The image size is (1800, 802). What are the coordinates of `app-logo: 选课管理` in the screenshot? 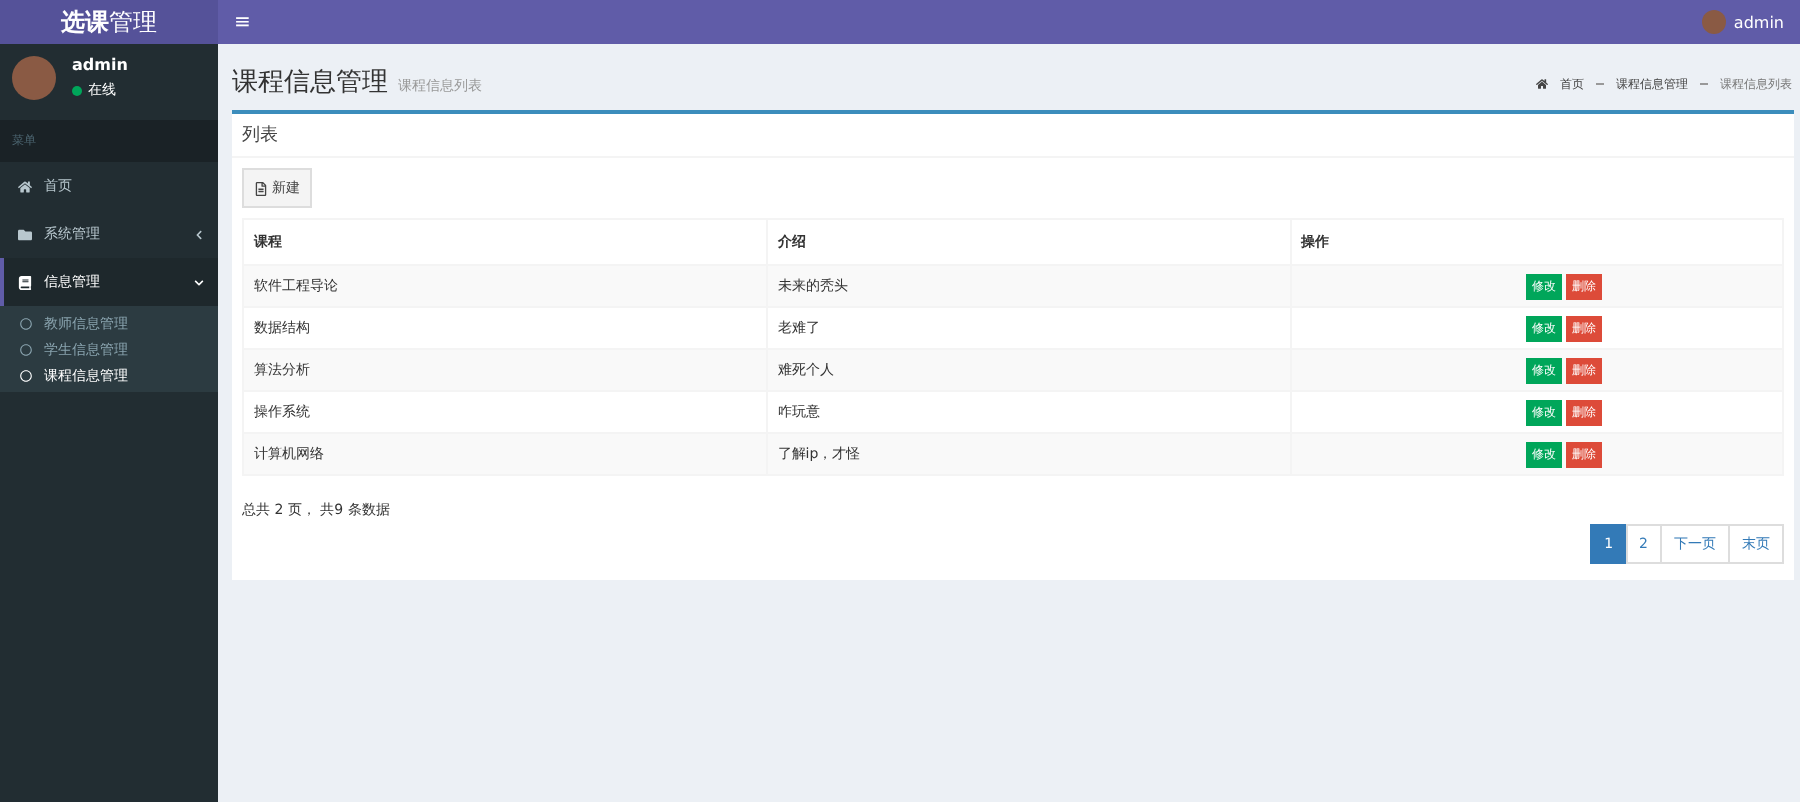 It's located at (109, 22).